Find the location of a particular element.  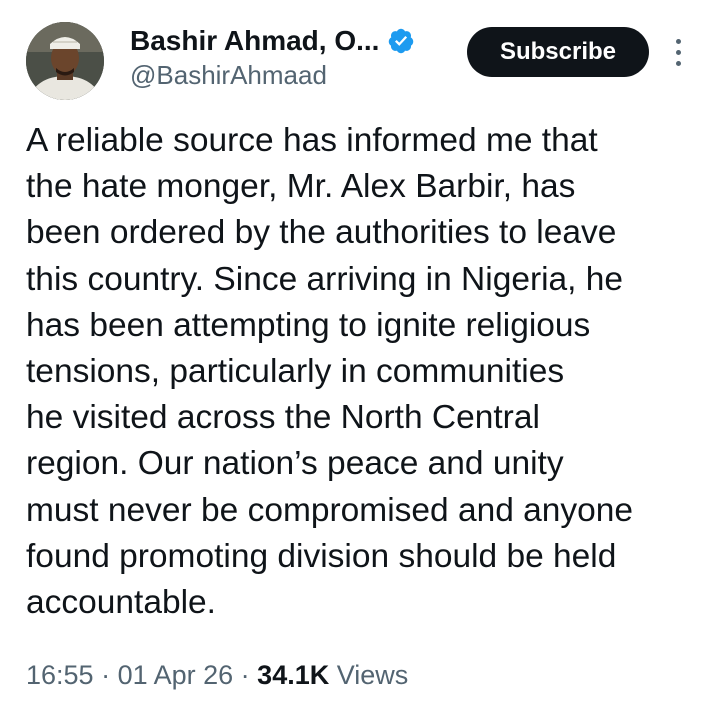

tweet-time: 16:55 is located at coordinates (60, 675).